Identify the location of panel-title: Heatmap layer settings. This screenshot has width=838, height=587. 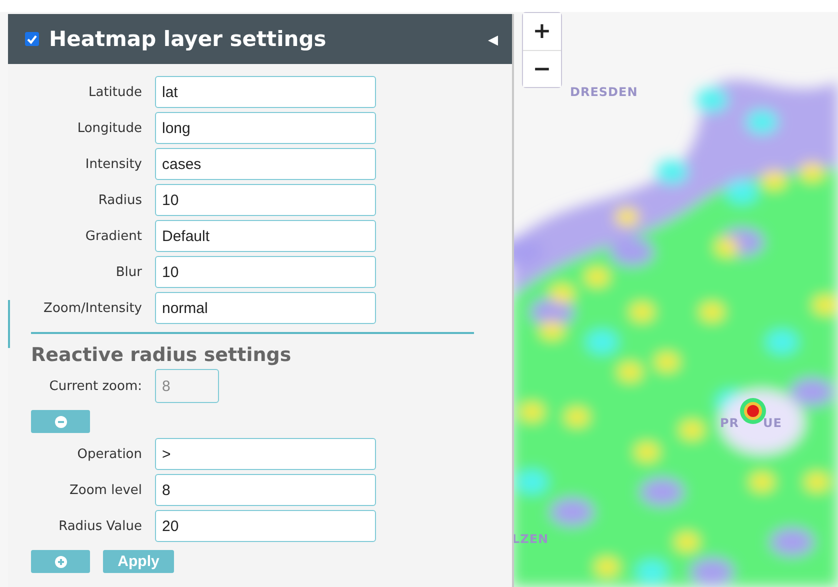
(188, 39).